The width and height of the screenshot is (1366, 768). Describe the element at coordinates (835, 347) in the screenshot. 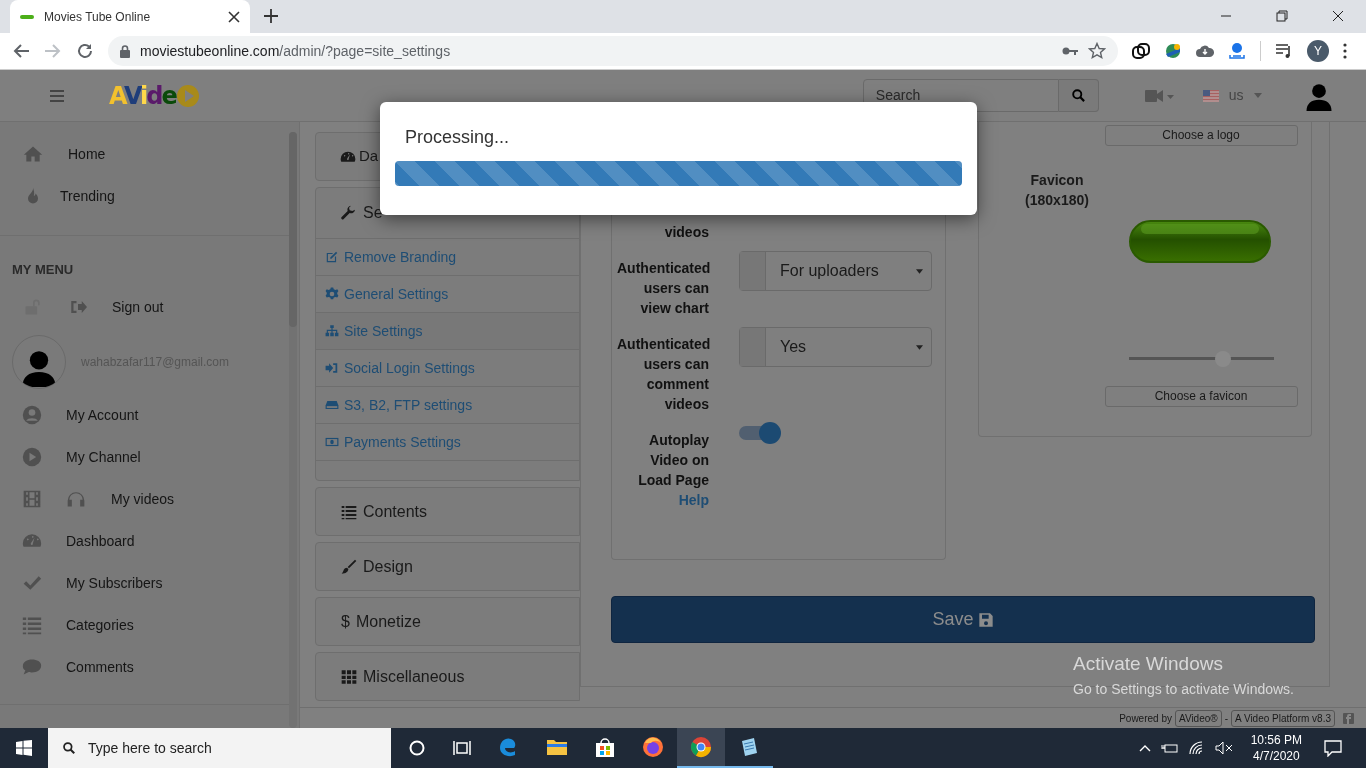

I see `select-field: Yes` at that location.